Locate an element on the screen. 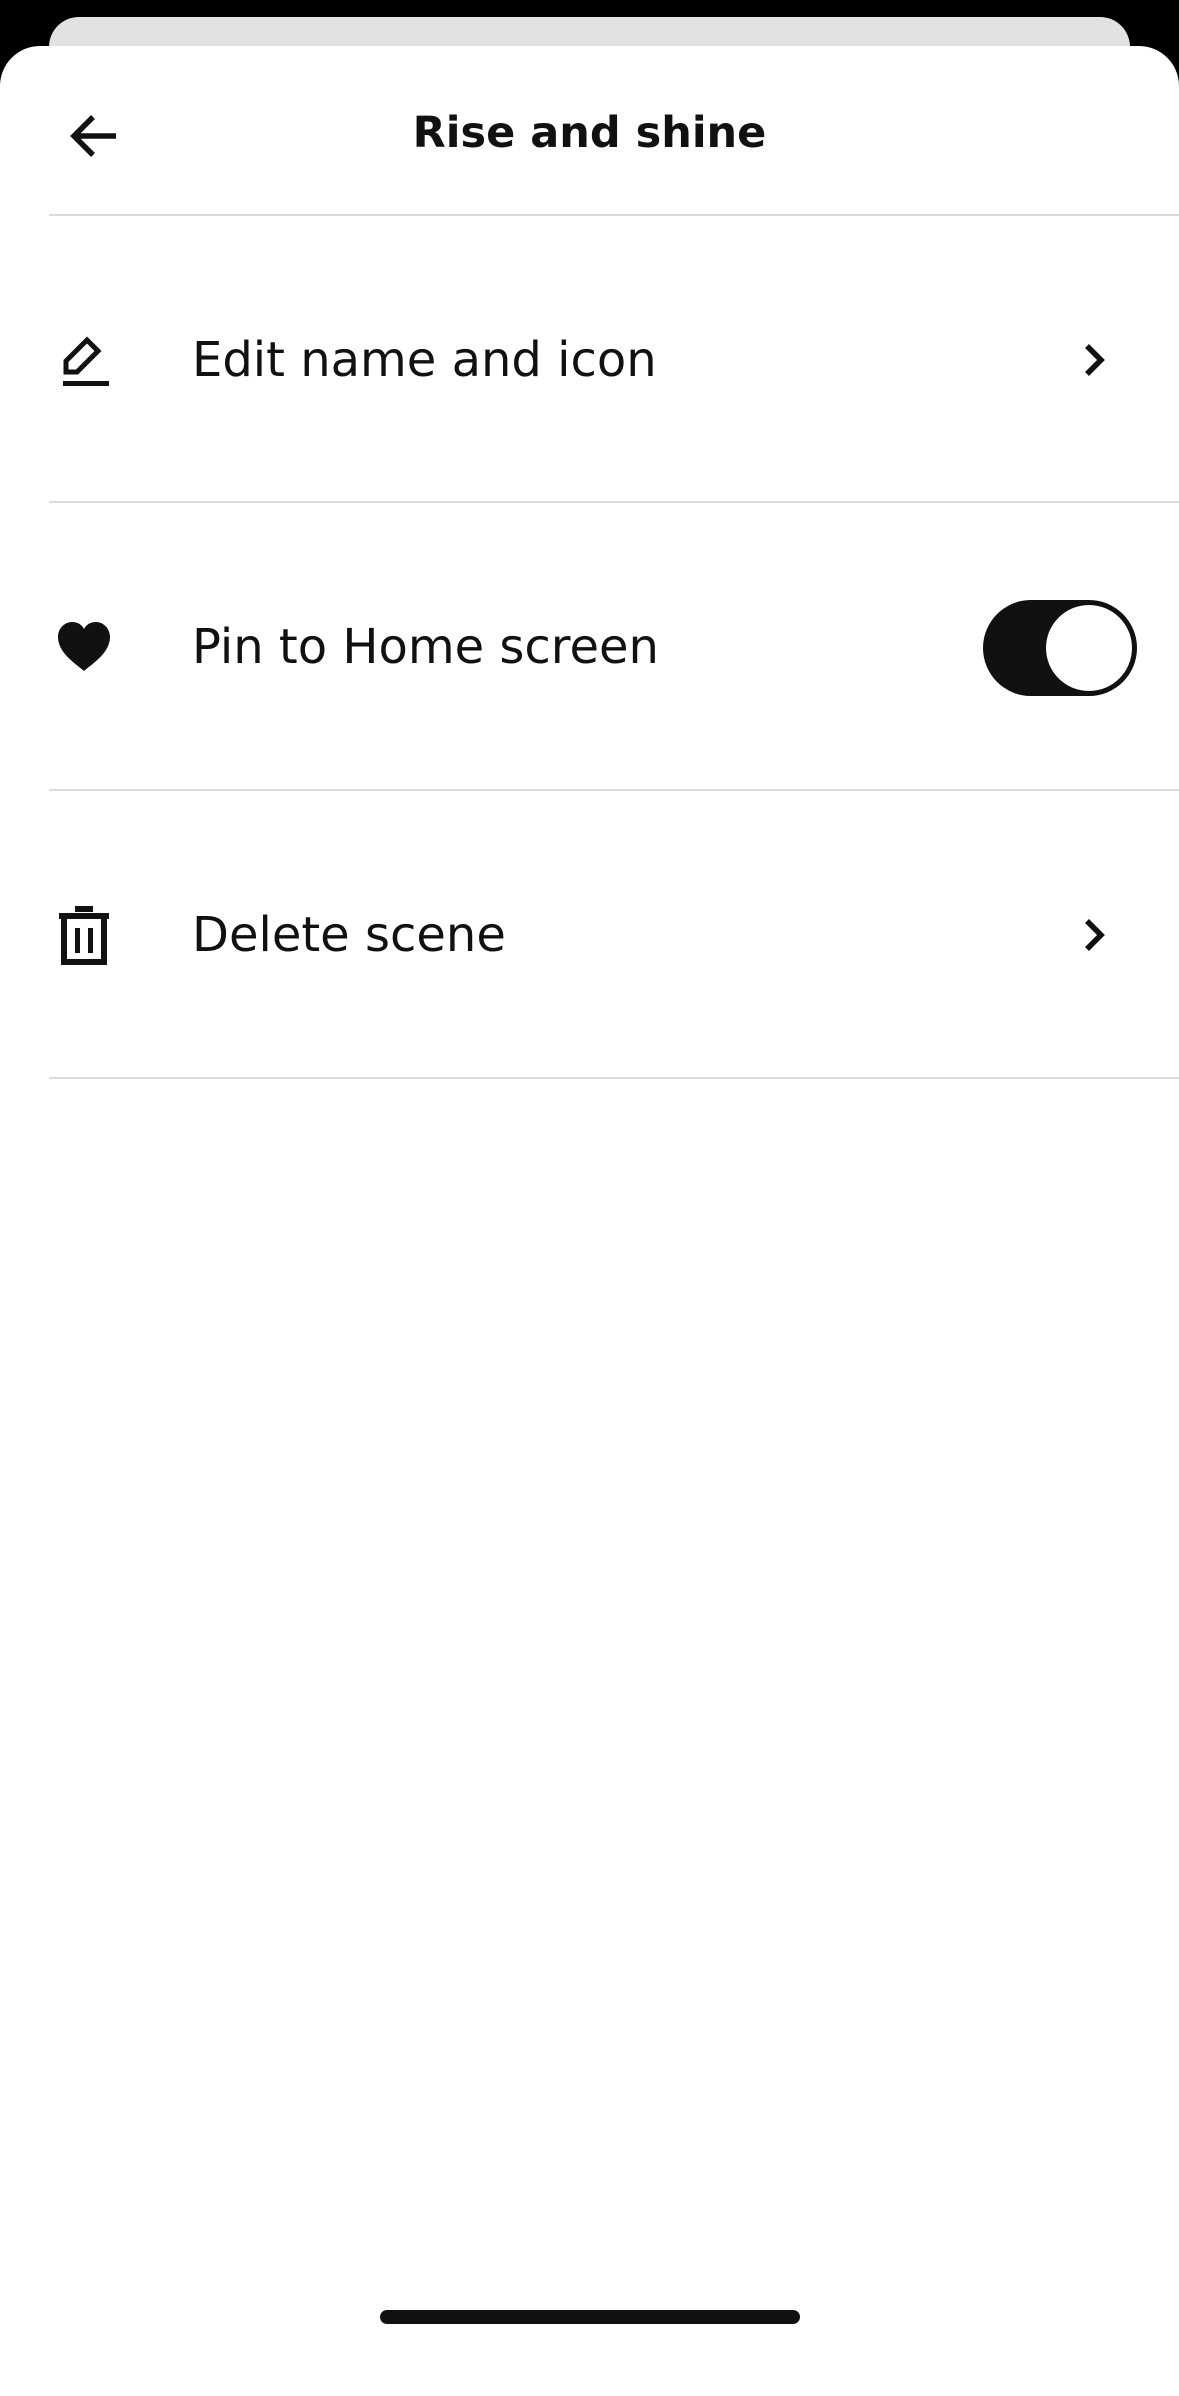  heart-icon is located at coordinates (84, 647).